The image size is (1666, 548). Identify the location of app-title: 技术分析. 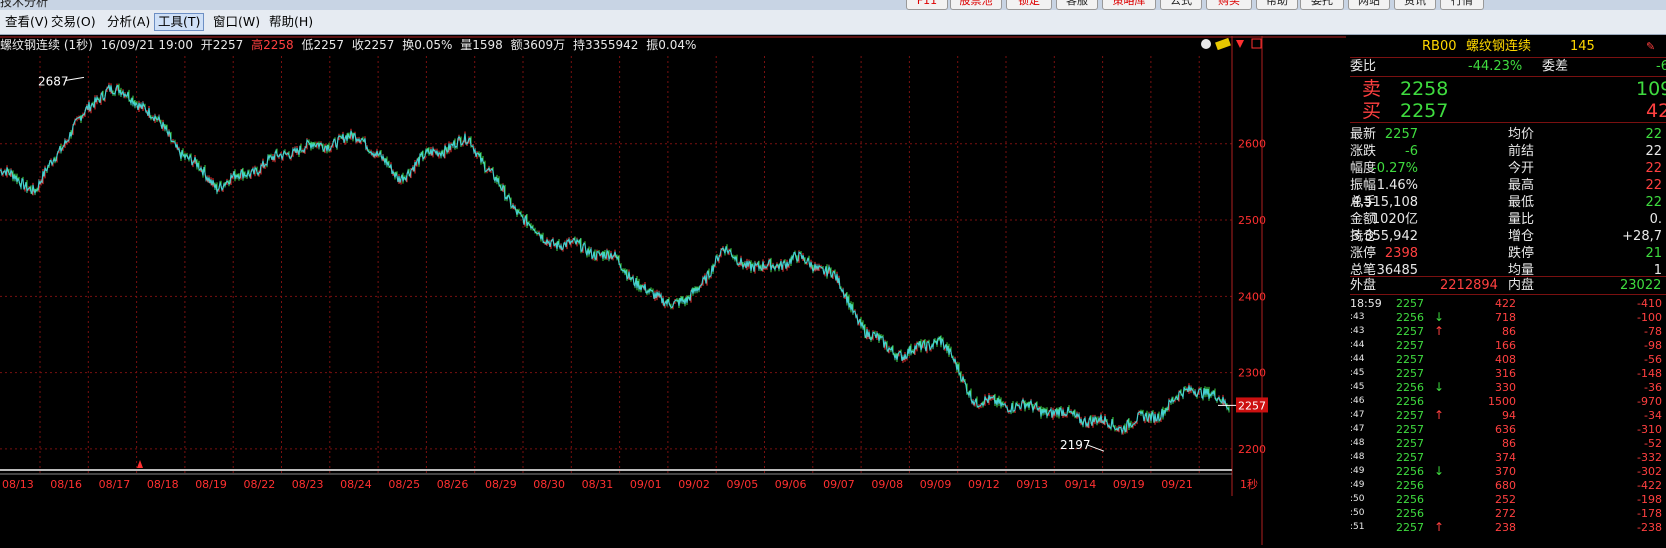
(24, 4).